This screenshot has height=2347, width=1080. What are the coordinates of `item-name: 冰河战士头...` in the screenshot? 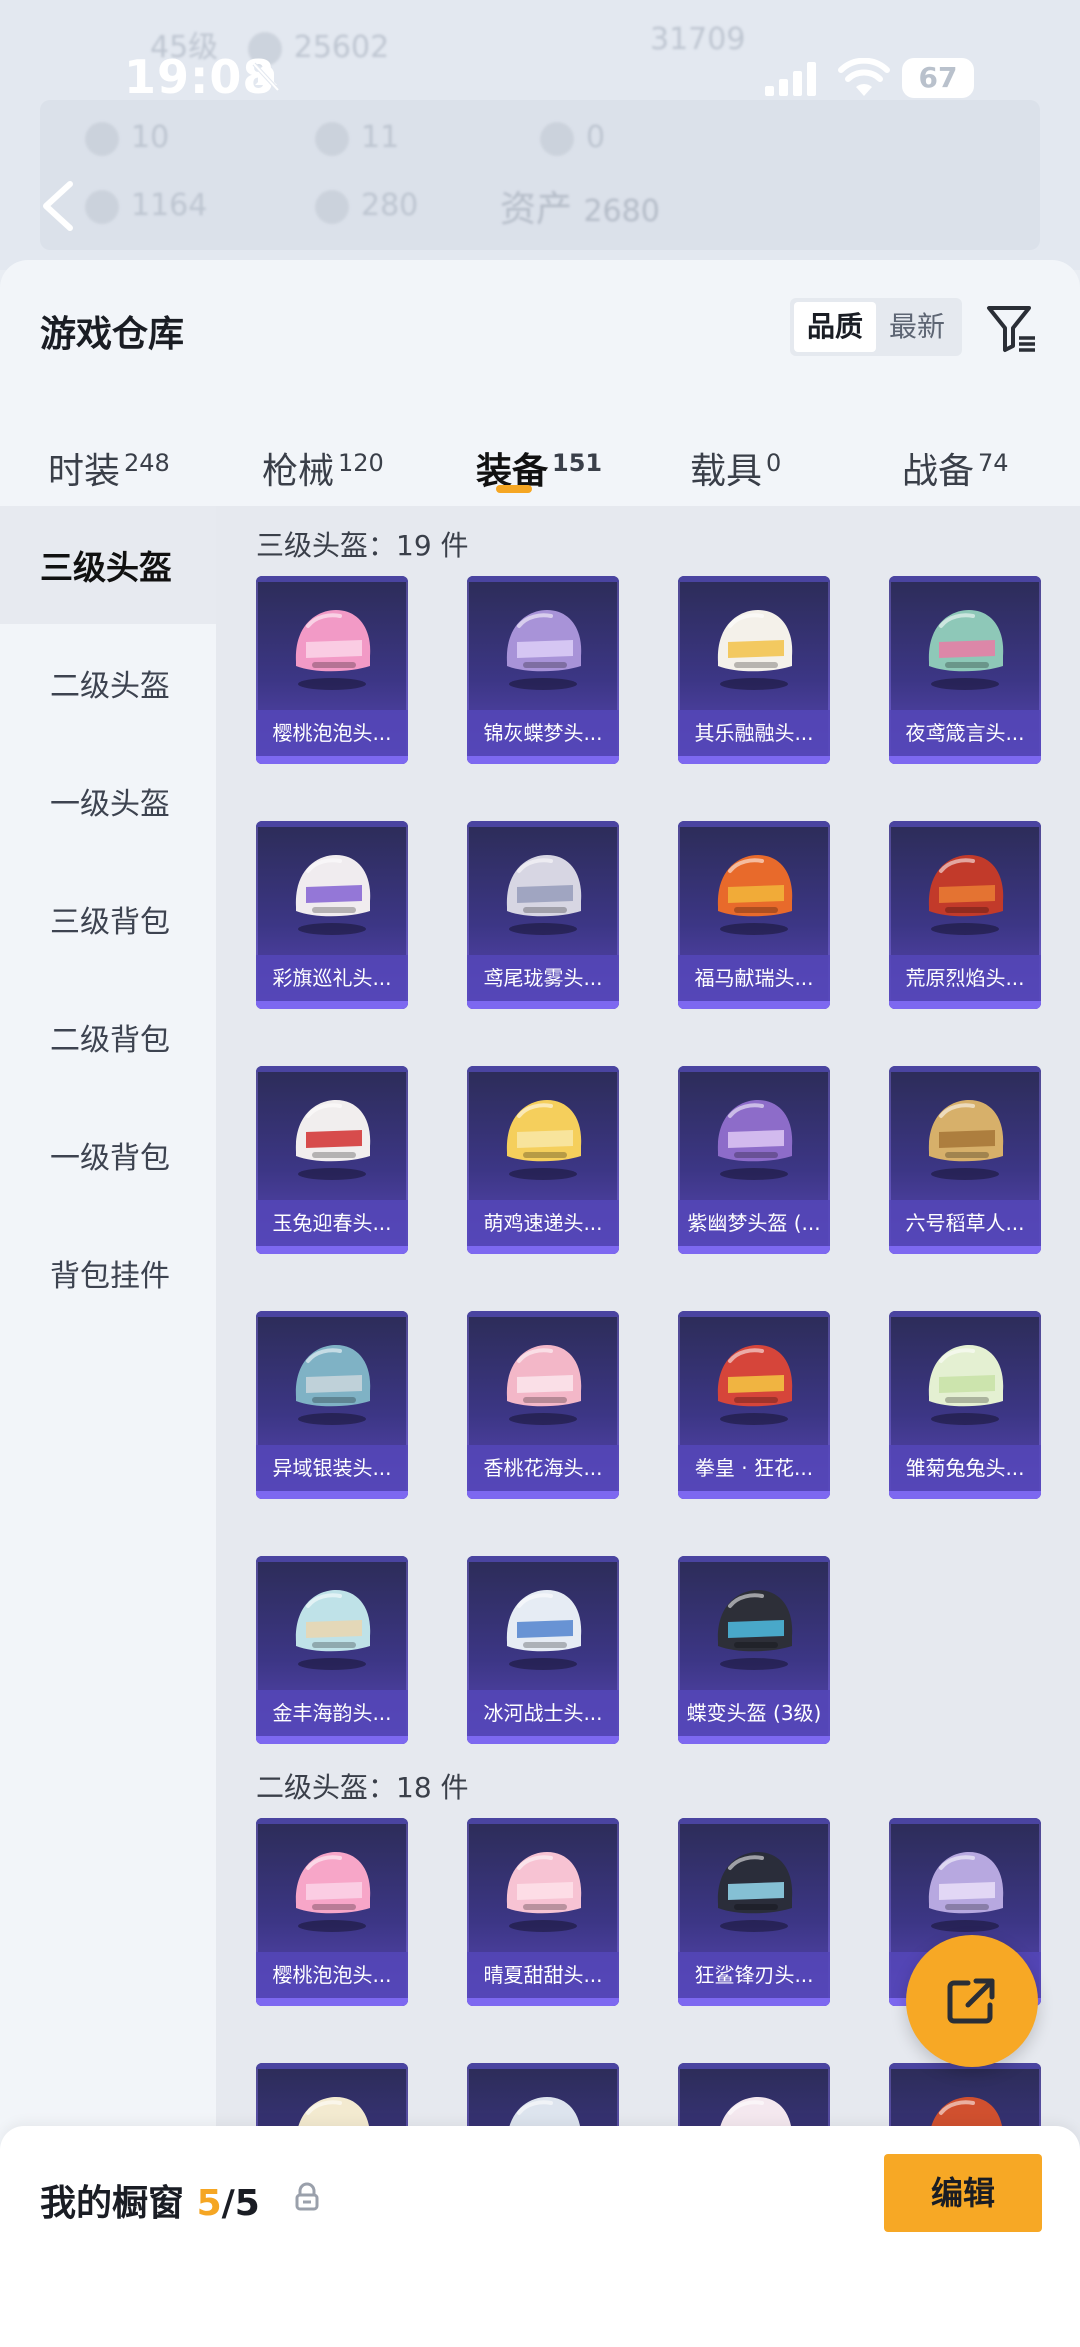 It's located at (543, 1717).